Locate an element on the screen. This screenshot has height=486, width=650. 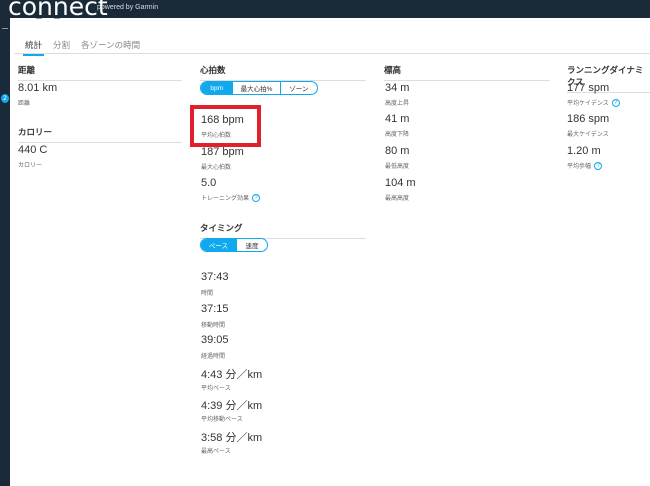
dynamics-label: 平均歩幅? is located at coordinates (585, 166).